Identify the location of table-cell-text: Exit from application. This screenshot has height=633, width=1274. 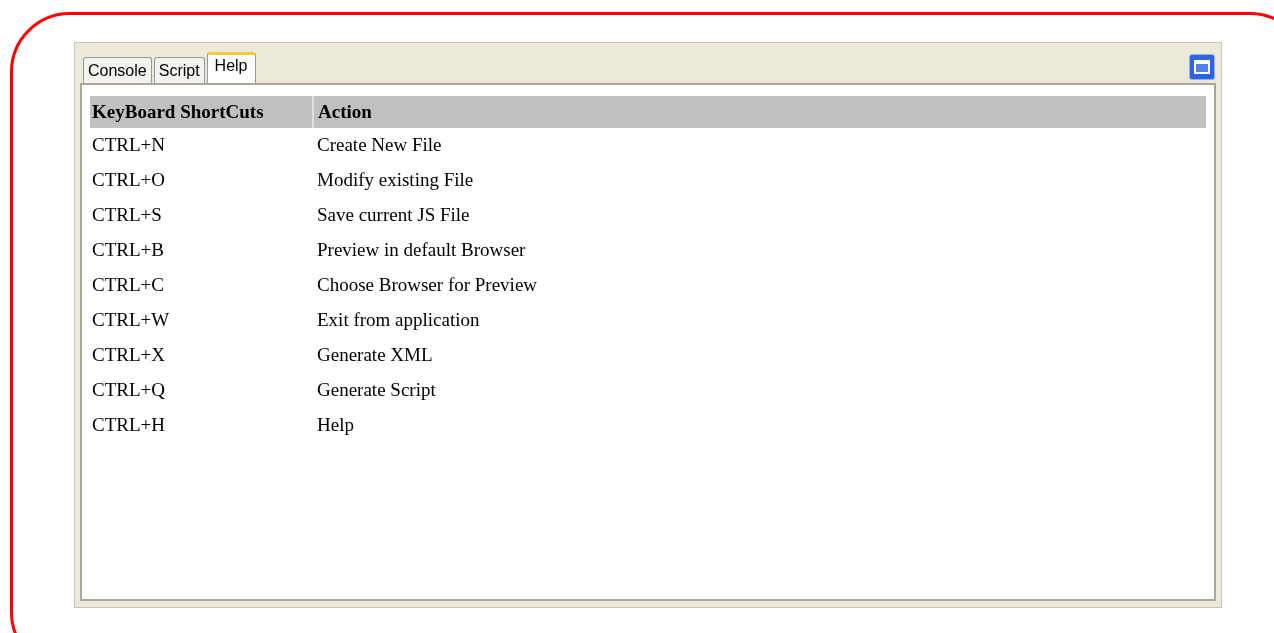
(398, 320).